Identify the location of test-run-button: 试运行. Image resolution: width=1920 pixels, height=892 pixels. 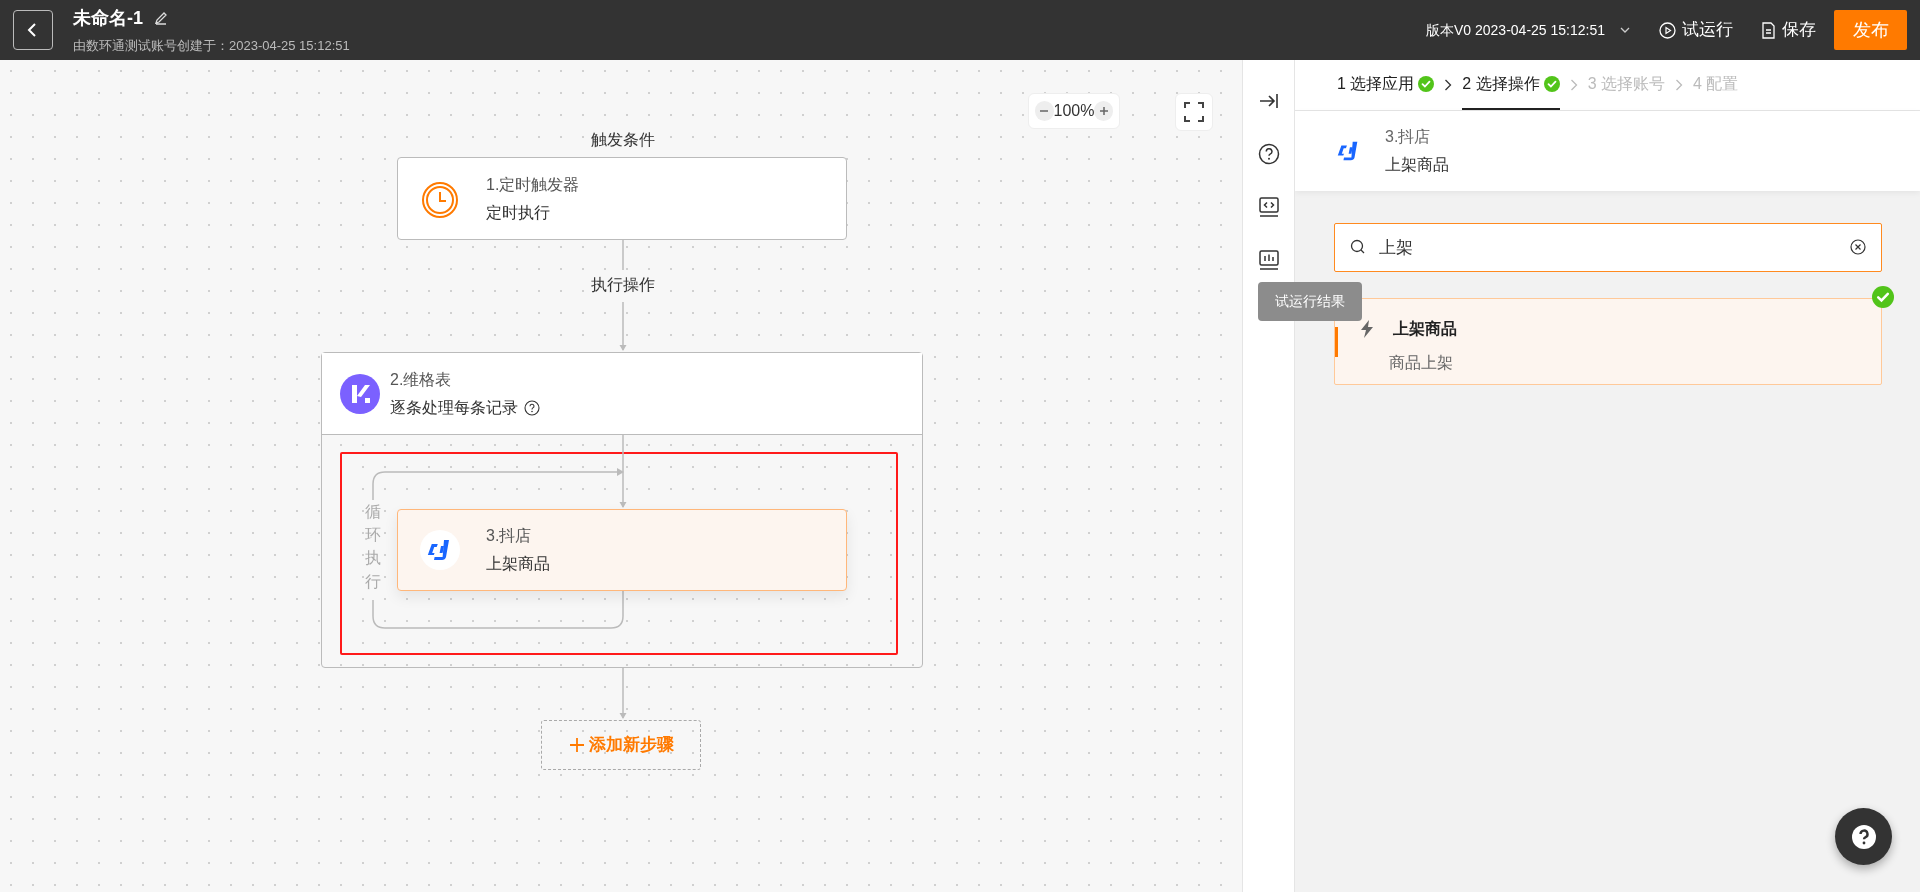
(1696, 30).